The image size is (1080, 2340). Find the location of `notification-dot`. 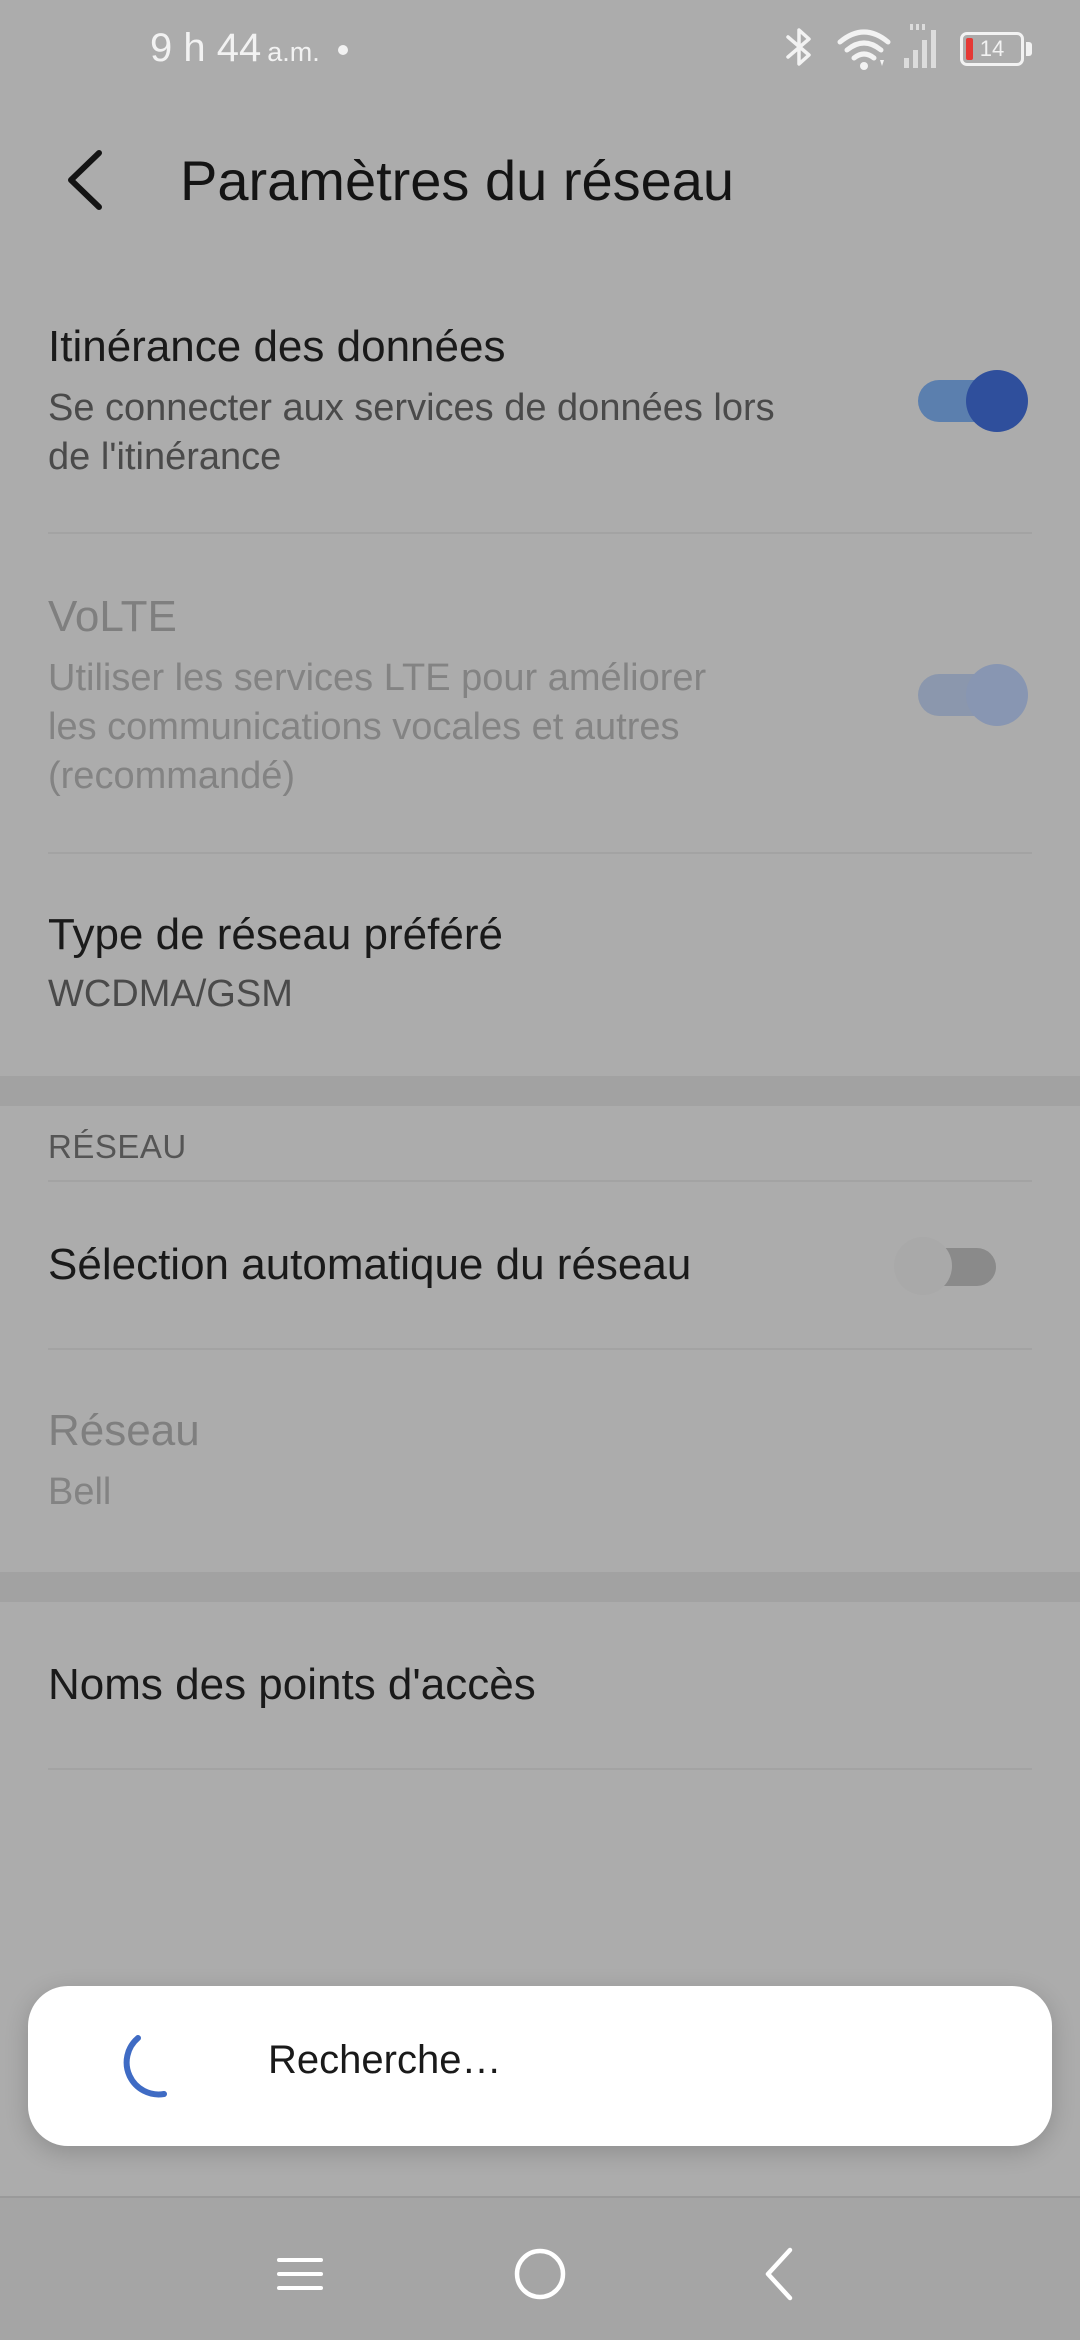

notification-dot is located at coordinates (343, 50).